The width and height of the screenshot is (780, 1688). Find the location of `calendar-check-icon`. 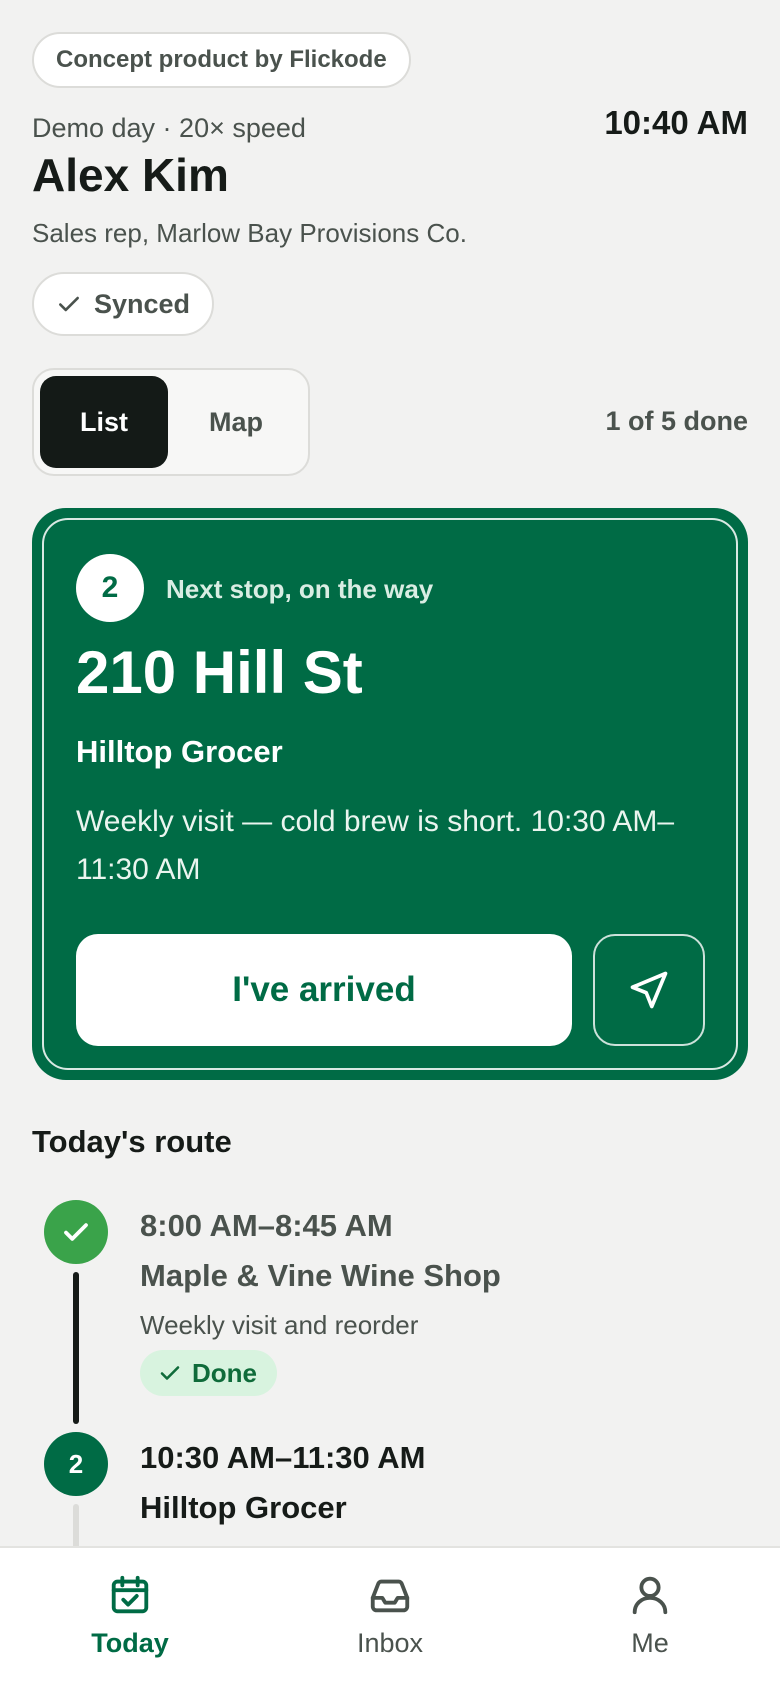

calendar-check-icon is located at coordinates (130, 1594).